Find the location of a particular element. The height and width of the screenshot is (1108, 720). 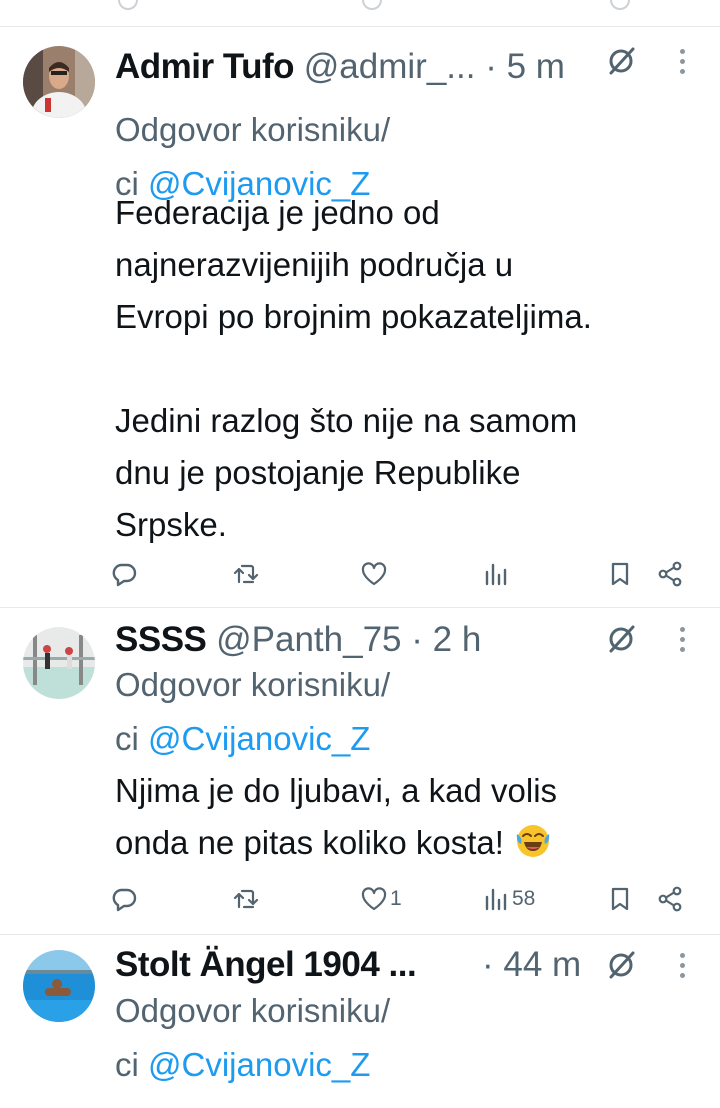

display-name: SSSS is located at coordinates (161, 639).